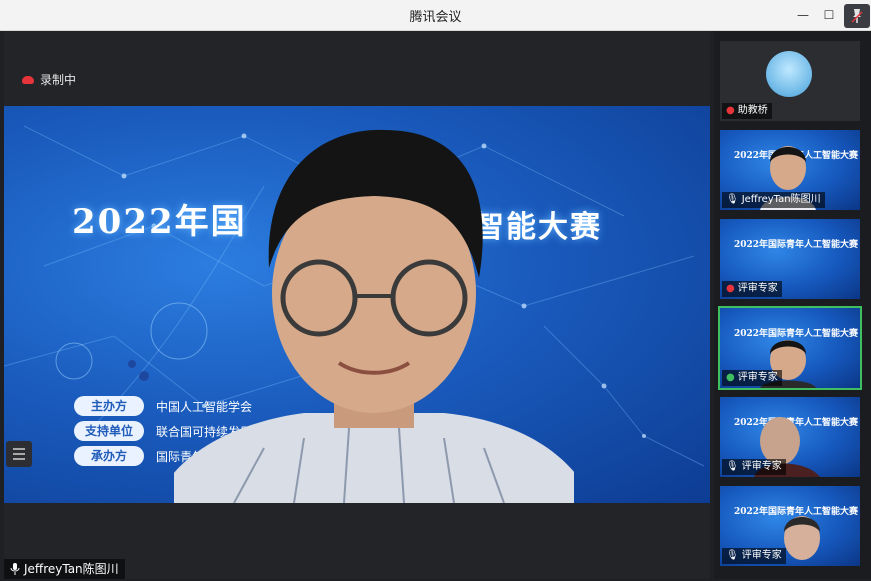 The width and height of the screenshot is (871, 581). What do you see at coordinates (796, 245) in the screenshot?
I see `tile-slide-title: 2022年国际青年人工智能大赛` at bounding box center [796, 245].